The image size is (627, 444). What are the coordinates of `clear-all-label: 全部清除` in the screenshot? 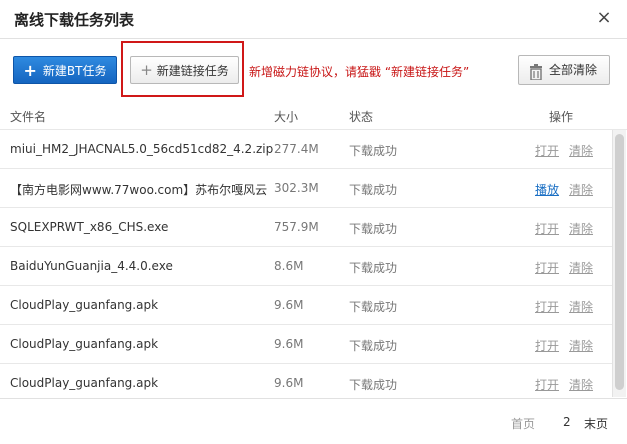 It's located at (573, 70).